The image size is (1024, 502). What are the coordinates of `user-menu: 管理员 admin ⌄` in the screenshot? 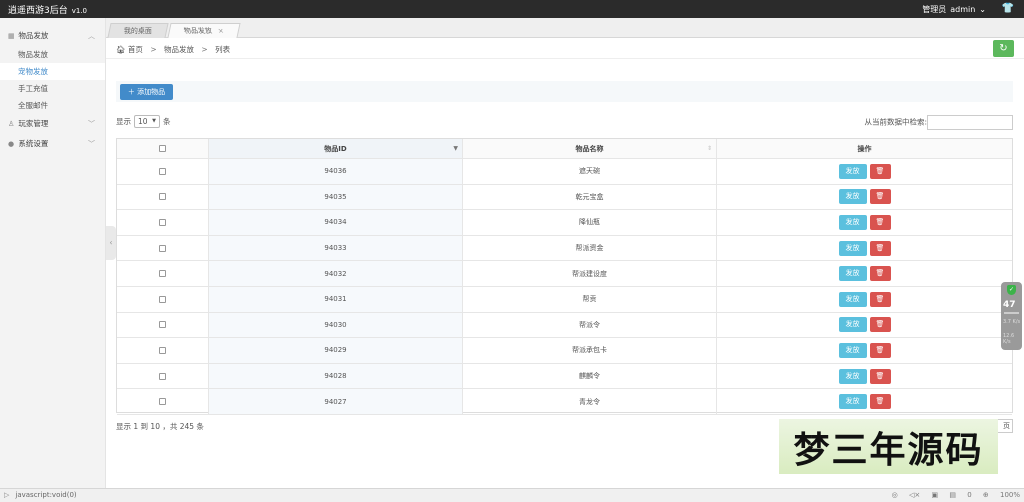 It's located at (952, 9).